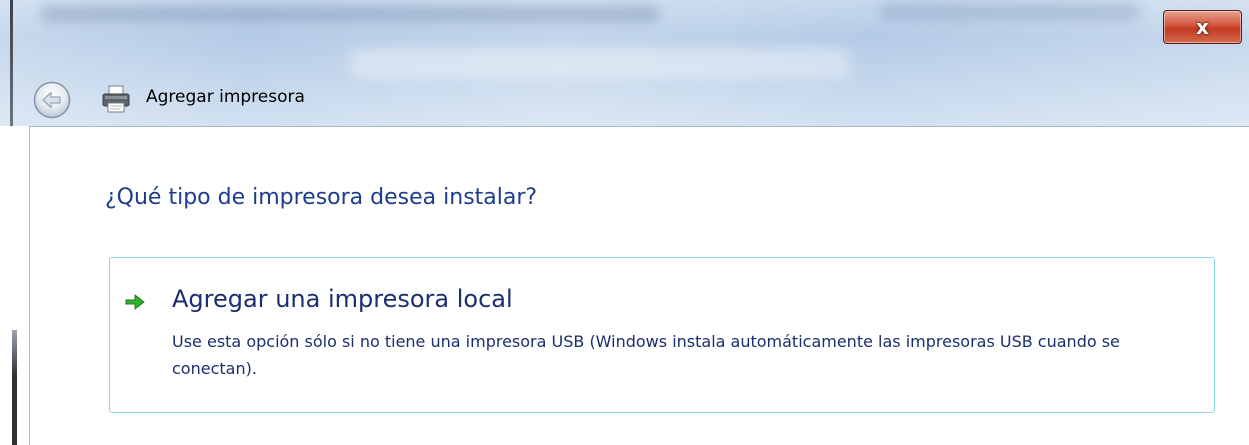 The image size is (1249, 445). Describe the element at coordinates (342, 299) in the screenshot. I see `option-title: Agregar una impresora local` at that location.